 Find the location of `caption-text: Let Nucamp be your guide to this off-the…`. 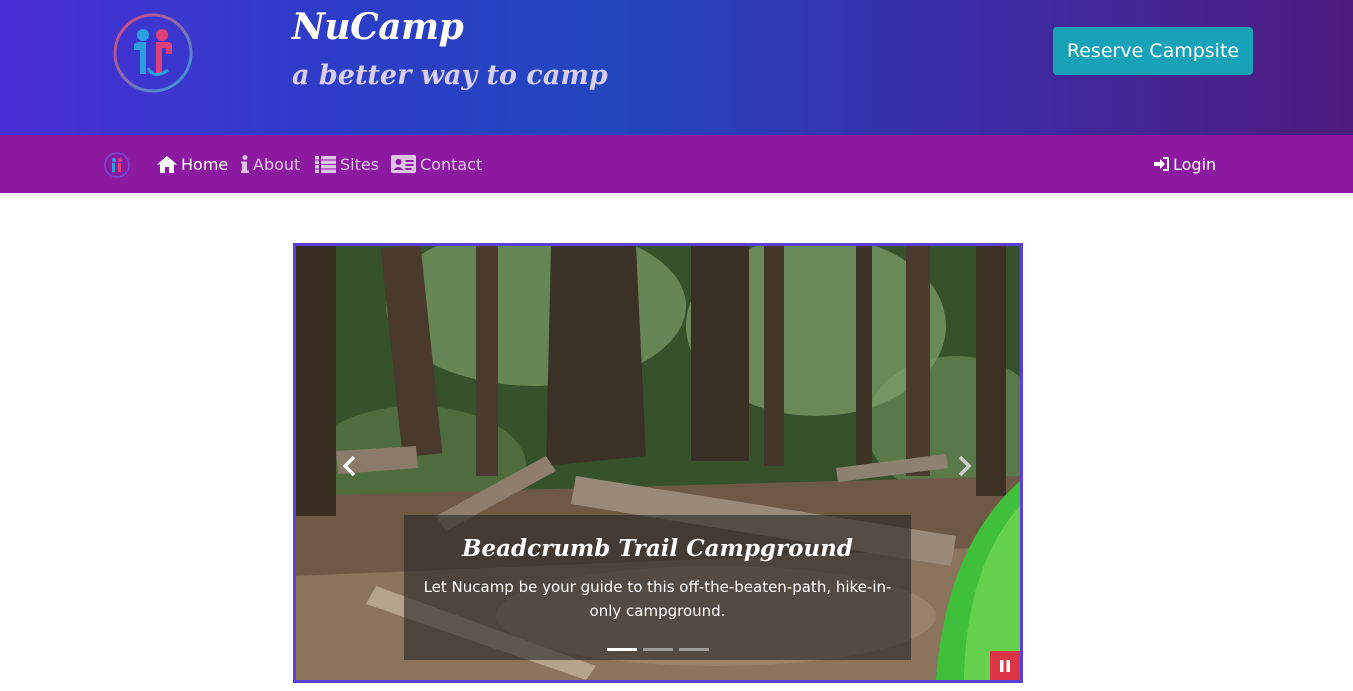

caption-text: Let Nucamp be your guide to this off-the… is located at coordinates (657, 599).